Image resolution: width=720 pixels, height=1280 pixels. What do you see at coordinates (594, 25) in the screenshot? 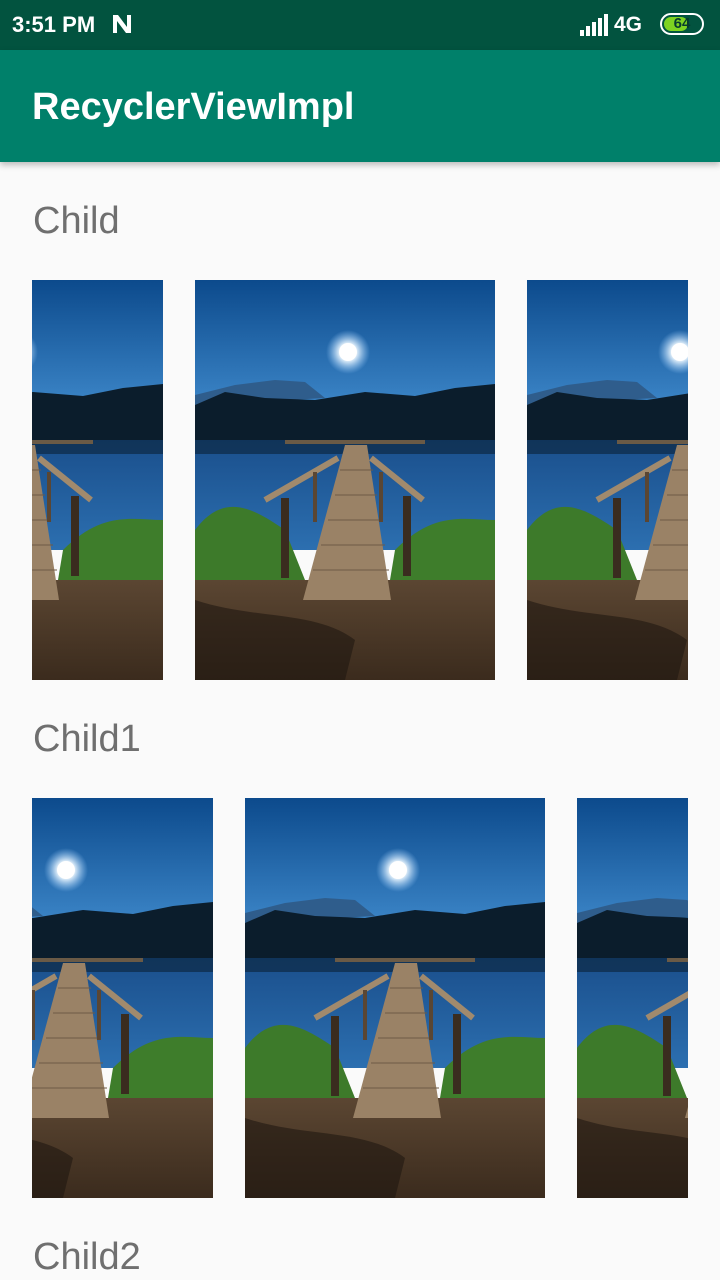
I see `signal-icon` at bounding box center [594, 25].